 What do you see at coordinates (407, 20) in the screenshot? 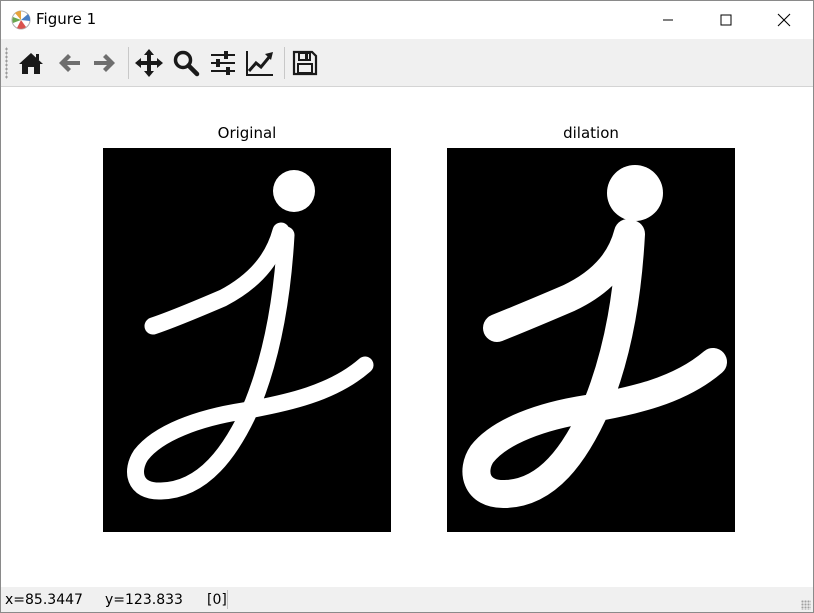
I see `title-bar: Figure 1` at bounding box center [407, 20].